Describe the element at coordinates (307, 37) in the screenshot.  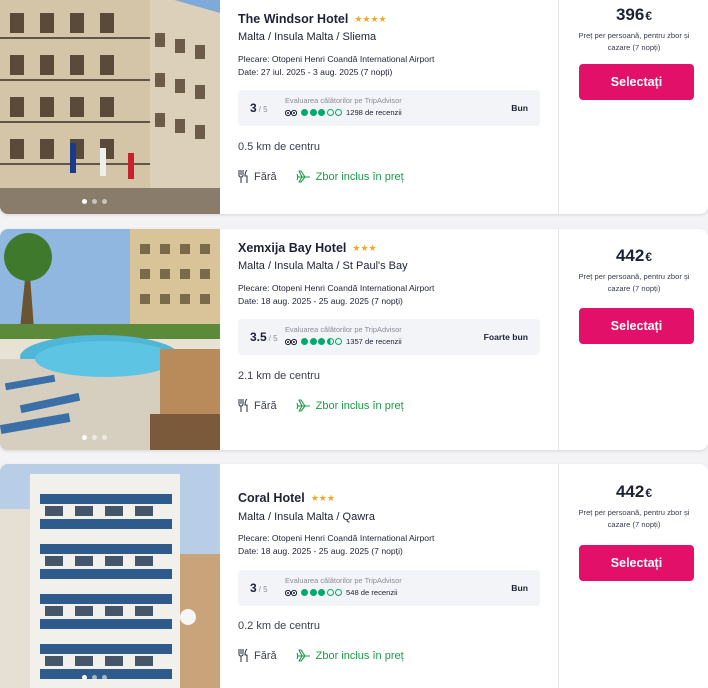
I see `hotel-location: Malta / Insula Malta / Sliema` at that location.